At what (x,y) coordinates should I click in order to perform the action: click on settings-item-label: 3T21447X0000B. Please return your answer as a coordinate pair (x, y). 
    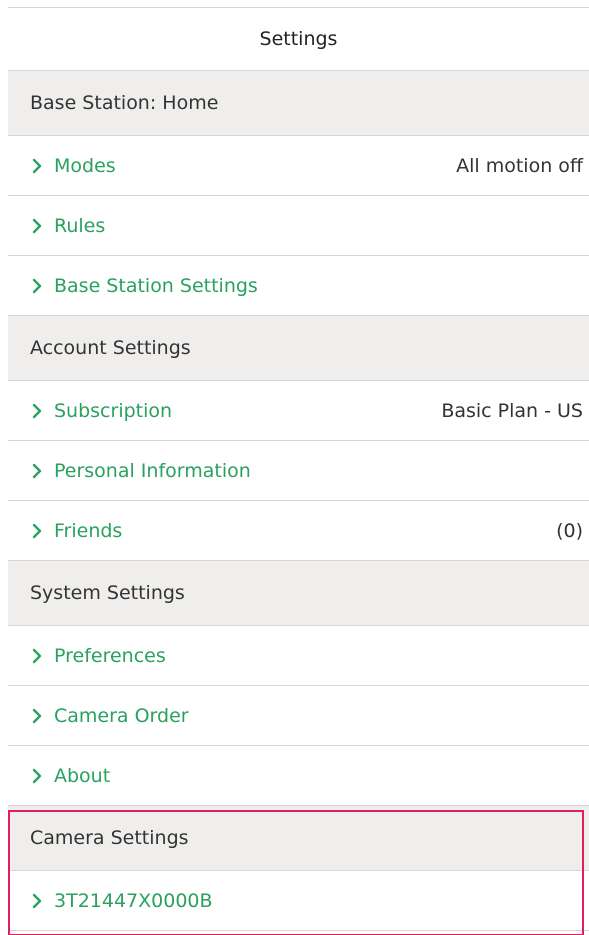
    Looking at the image, I should click on (133, 900).